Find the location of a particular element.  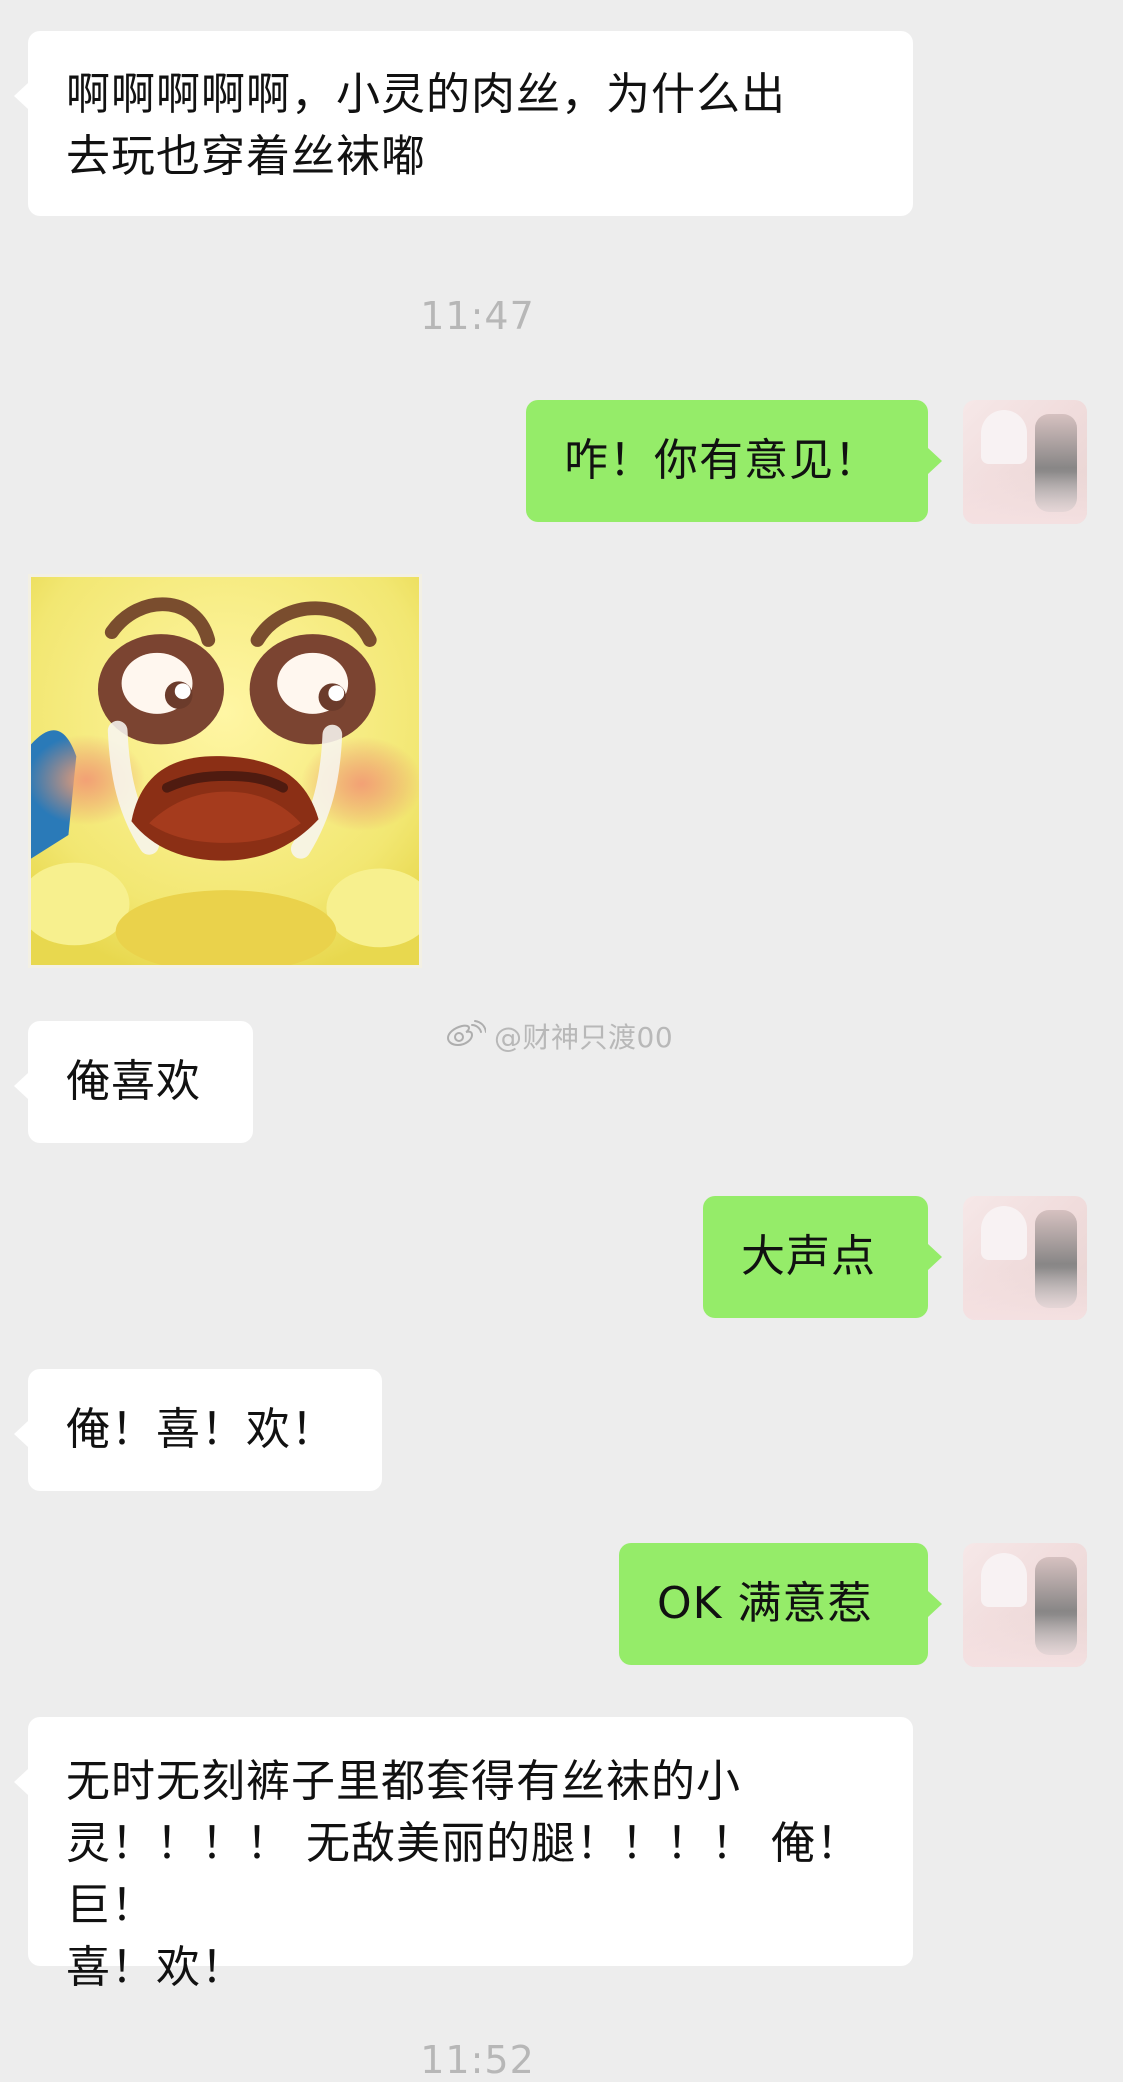

crying-face-sticker is located at coordinates (225, 771).